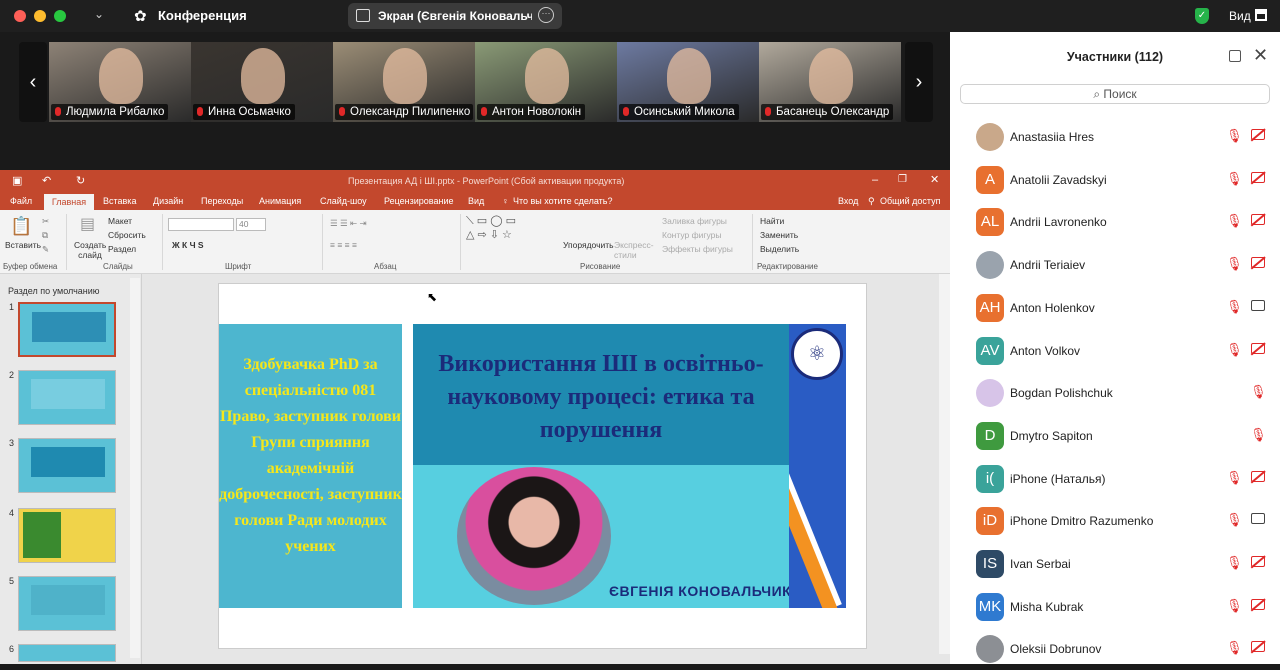 Image resolution: width=1280 pixels, height=670 pixels. I want to click on shape-outline-button: Контур фигуры, so click(691, 235).